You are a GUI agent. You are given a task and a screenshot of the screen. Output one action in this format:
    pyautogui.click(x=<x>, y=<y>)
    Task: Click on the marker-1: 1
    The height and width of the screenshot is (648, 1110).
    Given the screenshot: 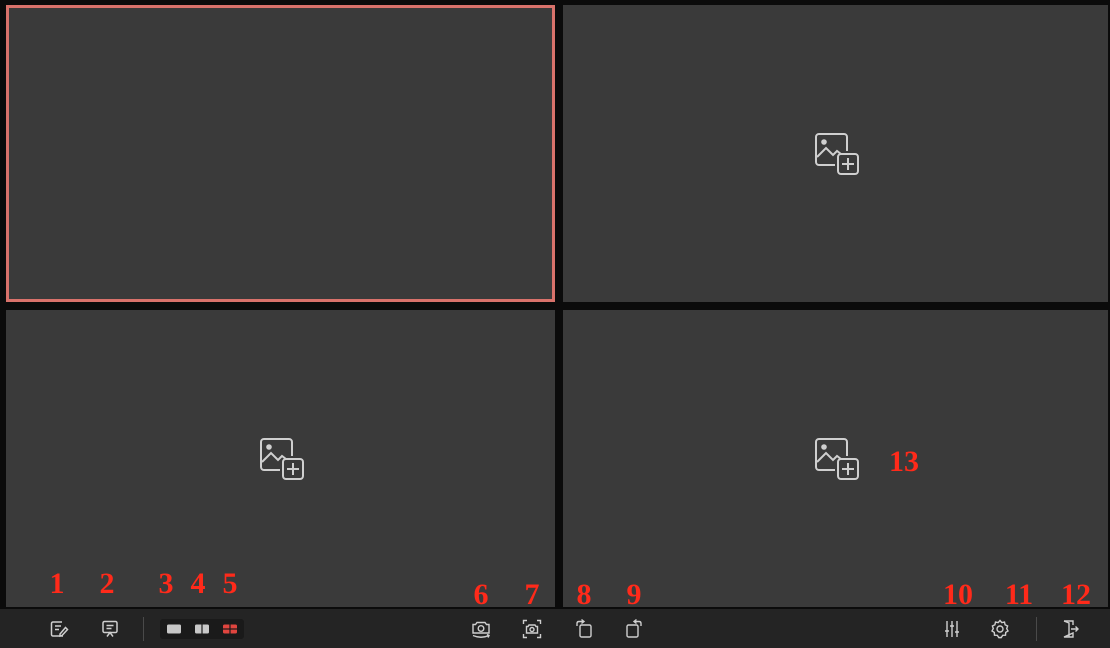 What is the action you would take?
    pyautogui.click(x=57, y=583)
    